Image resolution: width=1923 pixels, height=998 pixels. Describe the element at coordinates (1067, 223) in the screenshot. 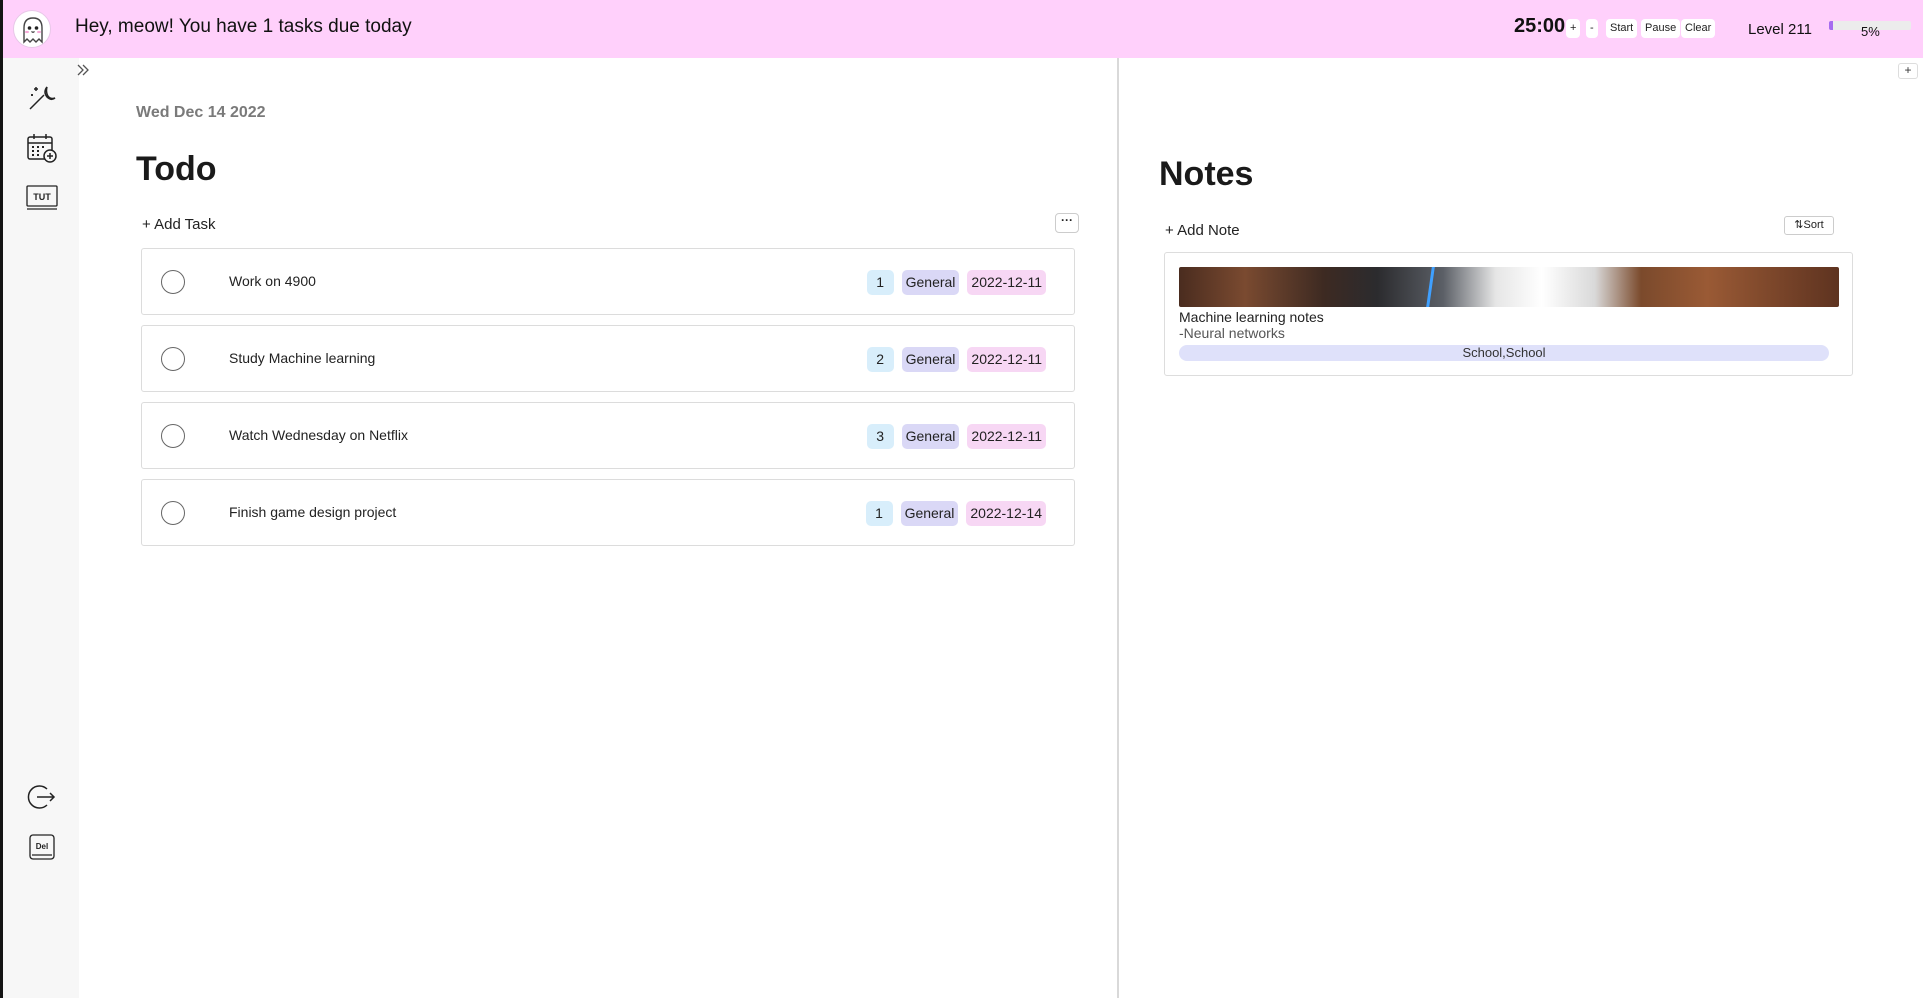

I see `more-options-button: ···` at that location.